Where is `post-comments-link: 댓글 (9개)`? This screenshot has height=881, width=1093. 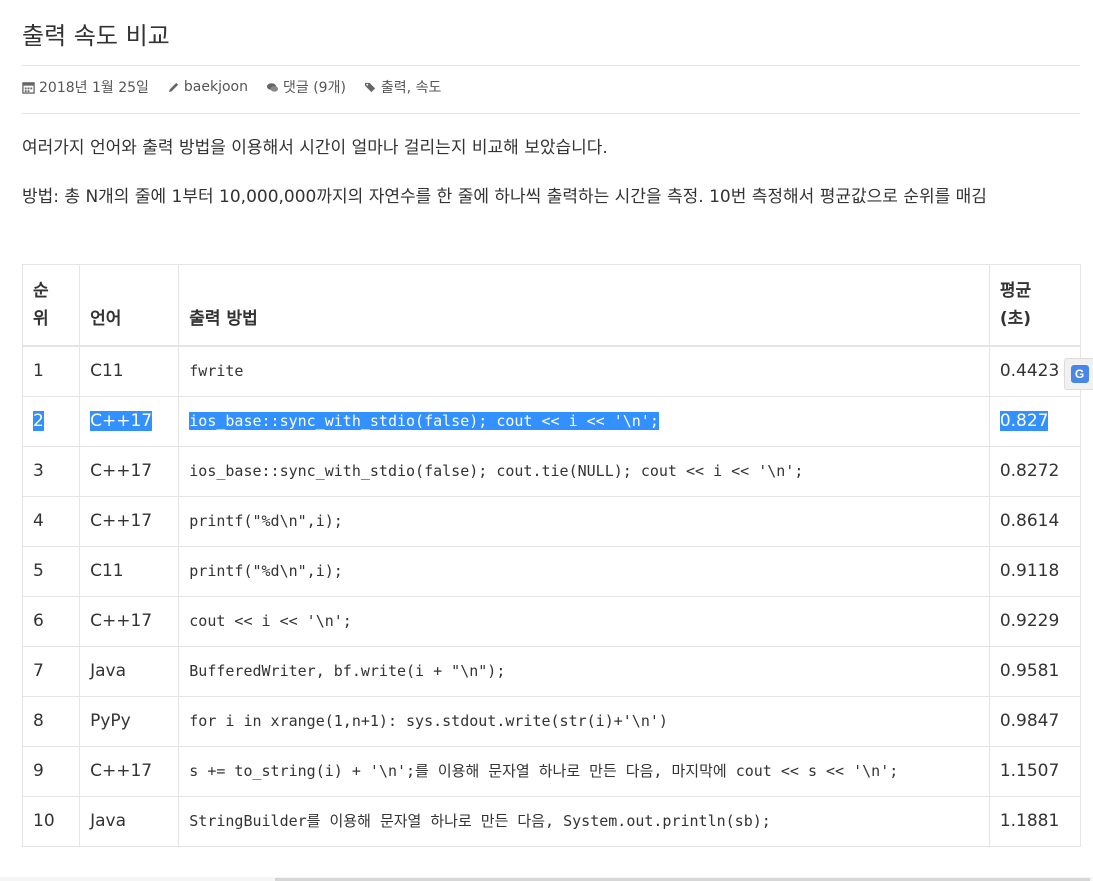
post-comments-link: 댓글 (9개) is located at coordinates (314, 87).